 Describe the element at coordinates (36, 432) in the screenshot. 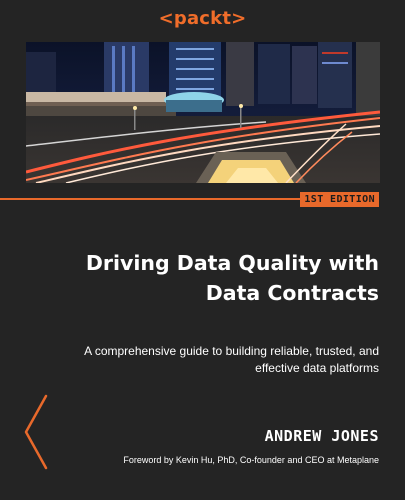

I see `chevron-decoration-icon` at that location.